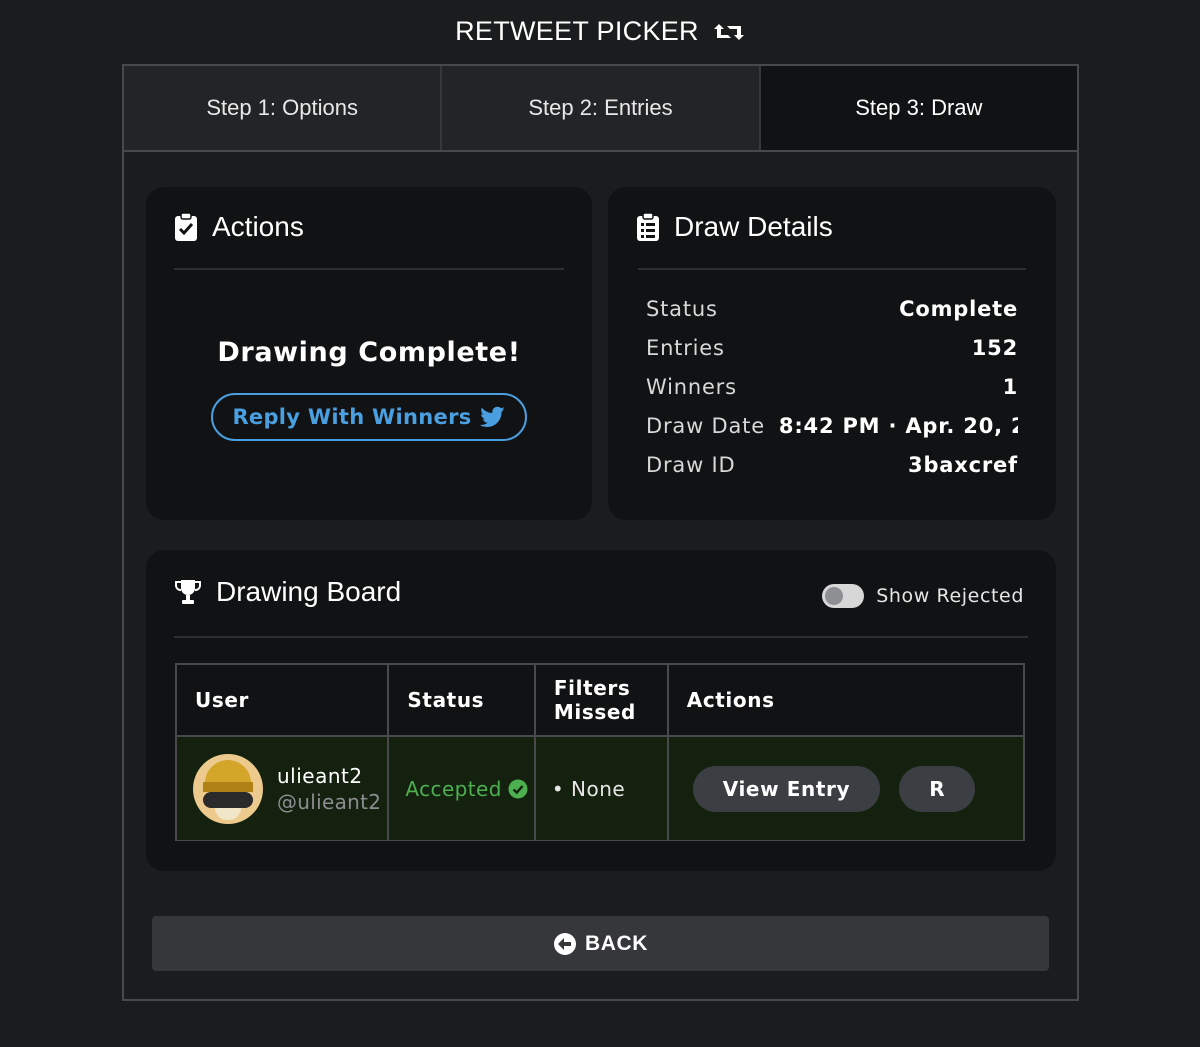  Describe the element at coordinates (453, 788) in the screenshot. I see `status-text: Accepted` at that location.